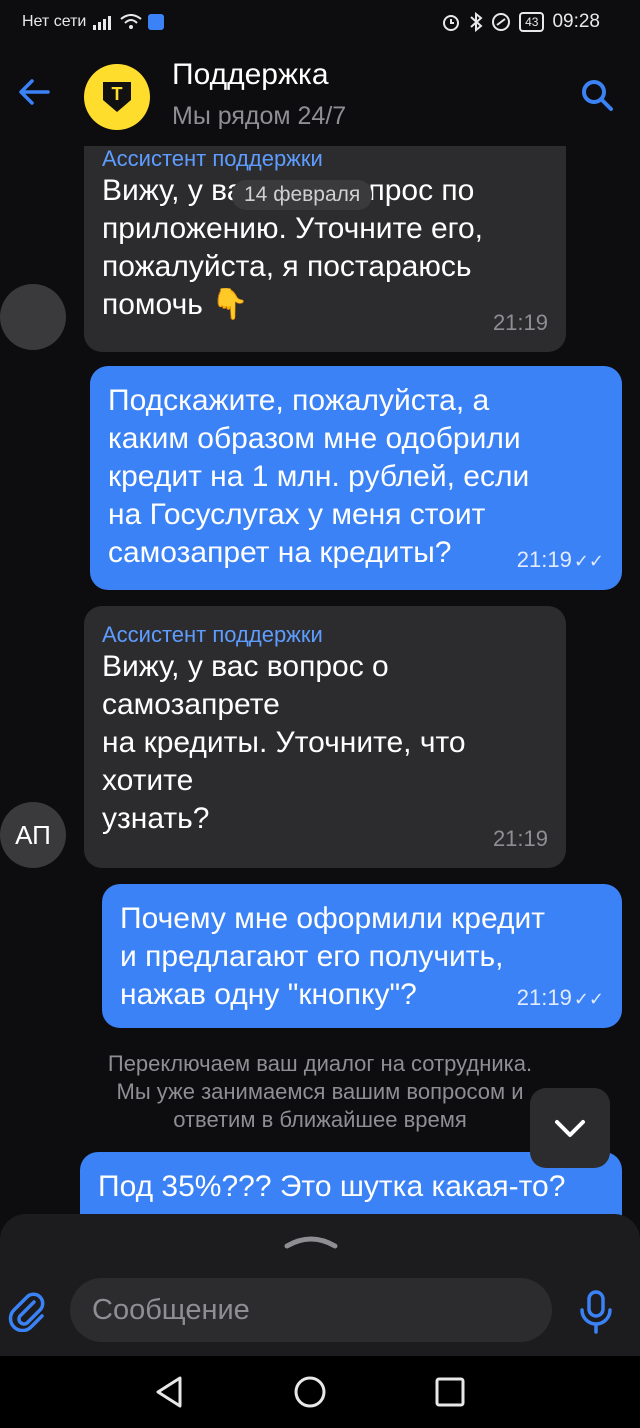 This screenshot has height=1428, width=640. I want to click on status-right: 43 09:28, so click(520, 22).